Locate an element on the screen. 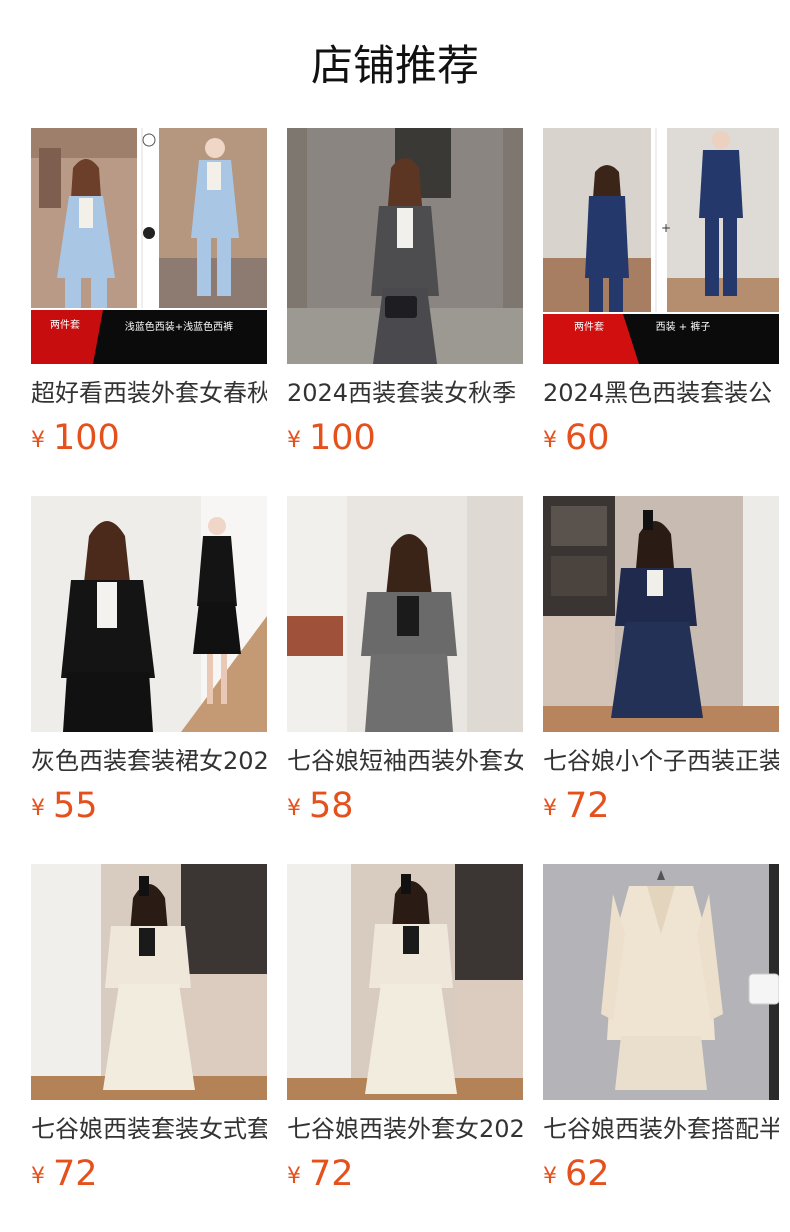  price-value: 62 is located at coordinates (587, 1174).